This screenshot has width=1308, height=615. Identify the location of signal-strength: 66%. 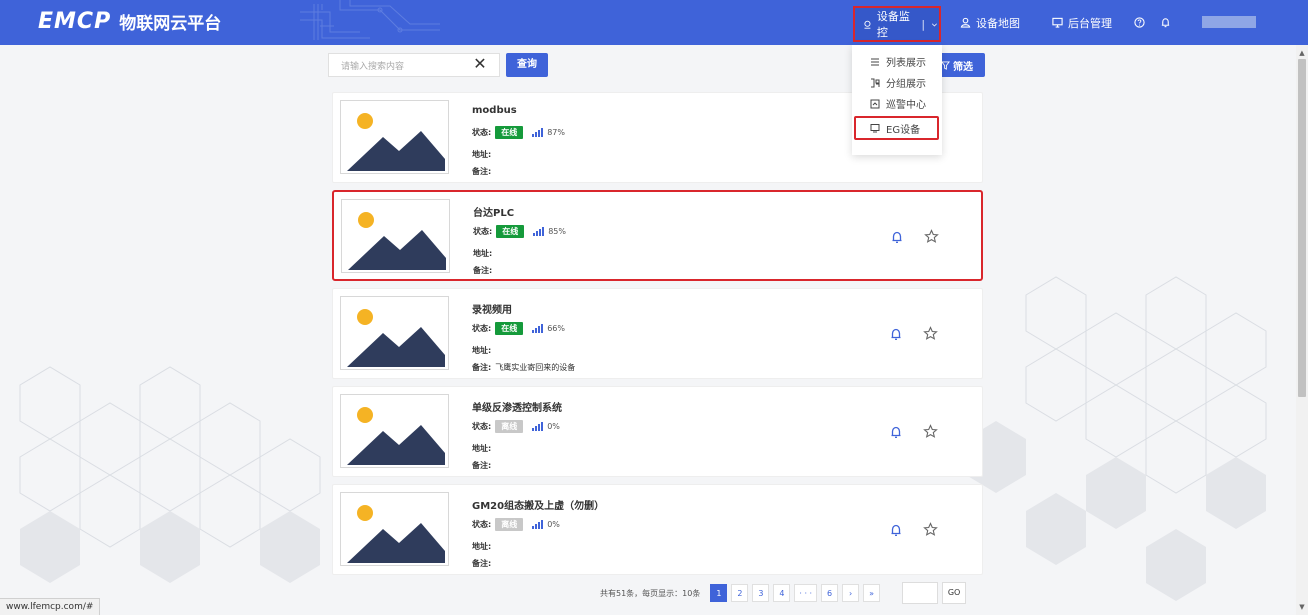
(556, 328).